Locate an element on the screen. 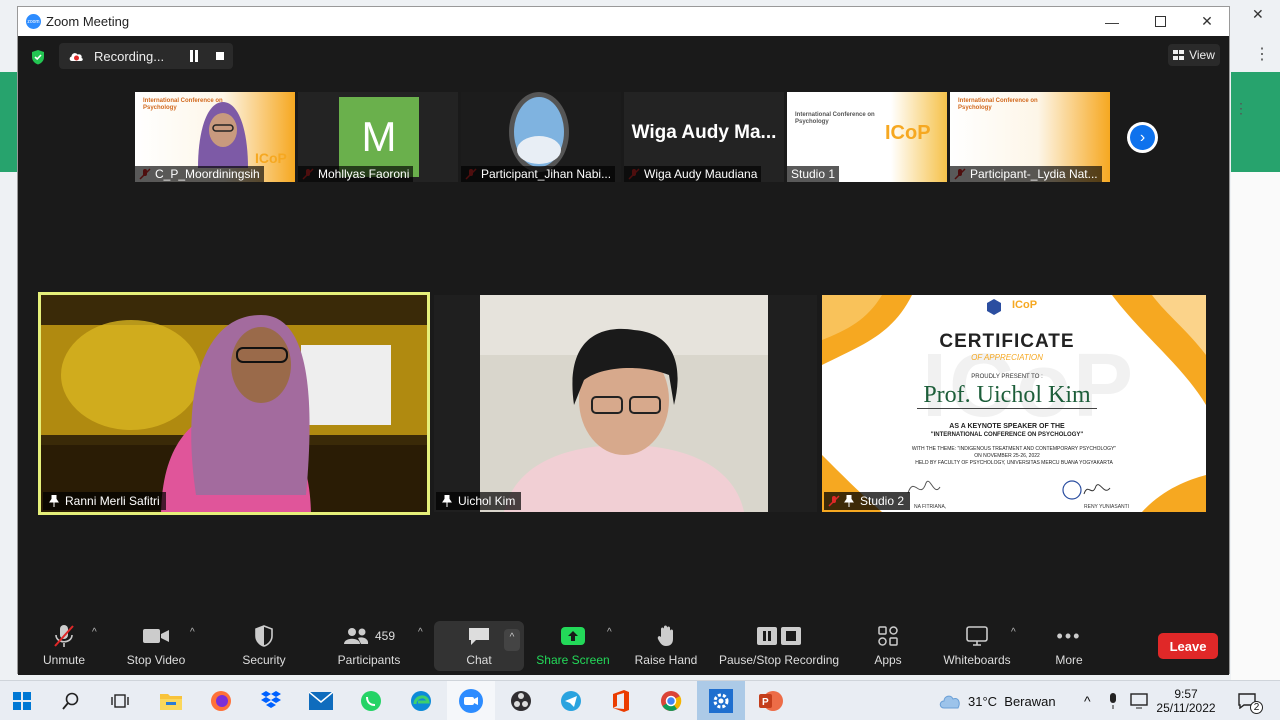  background-more-icon: ⋮ is located at coordinates (1262, 54).